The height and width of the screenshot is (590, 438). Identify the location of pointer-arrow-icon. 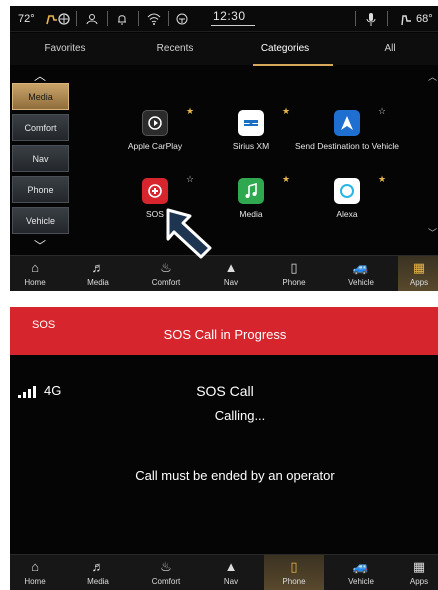
(189, 233).